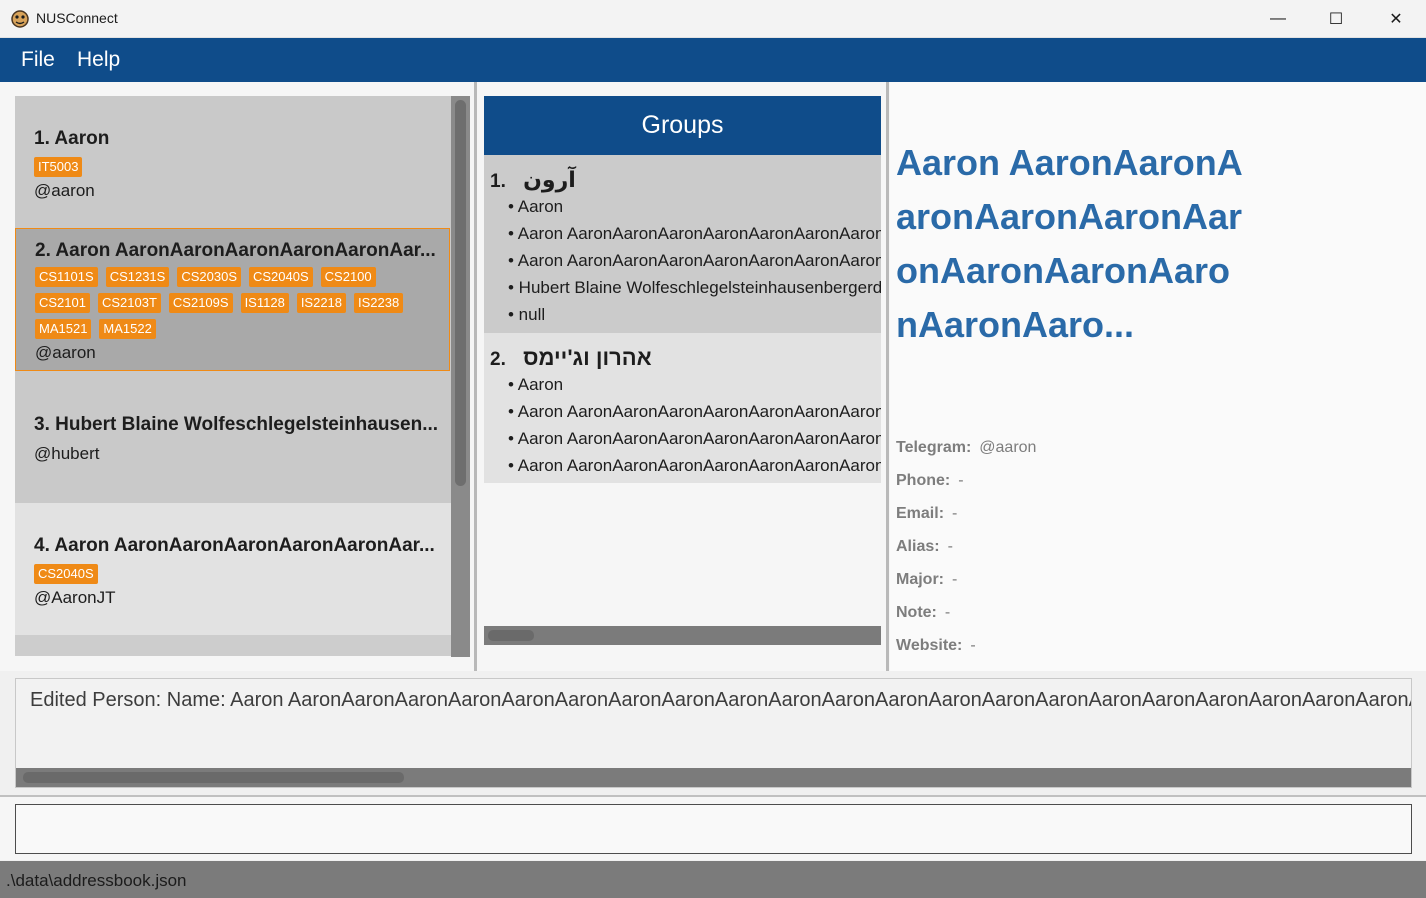 The width and height of the screenshot is (1426, 898). I want to click on tag: CS2103T, so click(129, 303).